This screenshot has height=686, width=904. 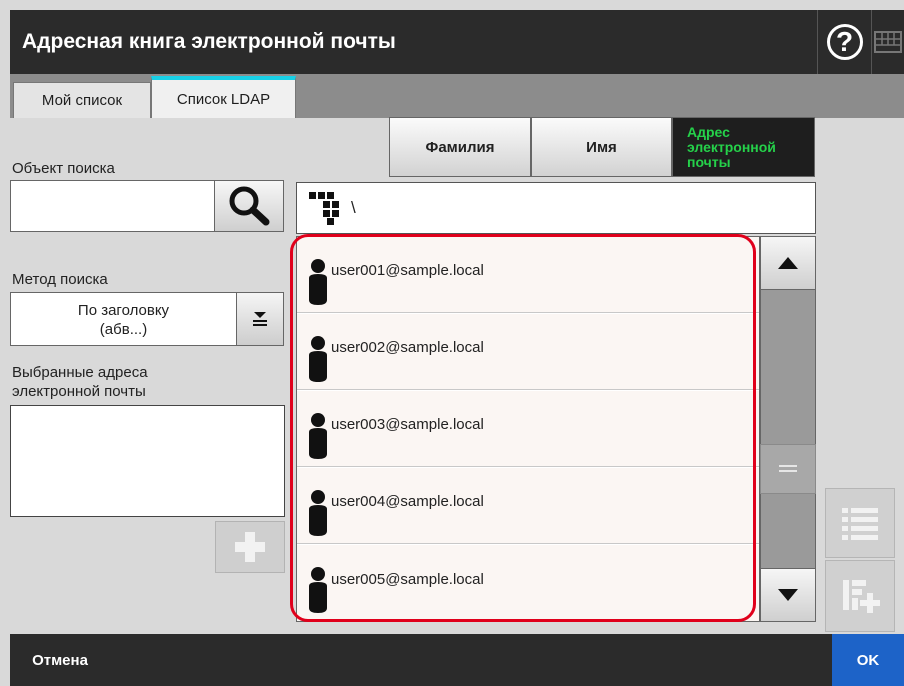 I want to click on search-method-select: По заголовку (абв...), so click(x=123, y=319).